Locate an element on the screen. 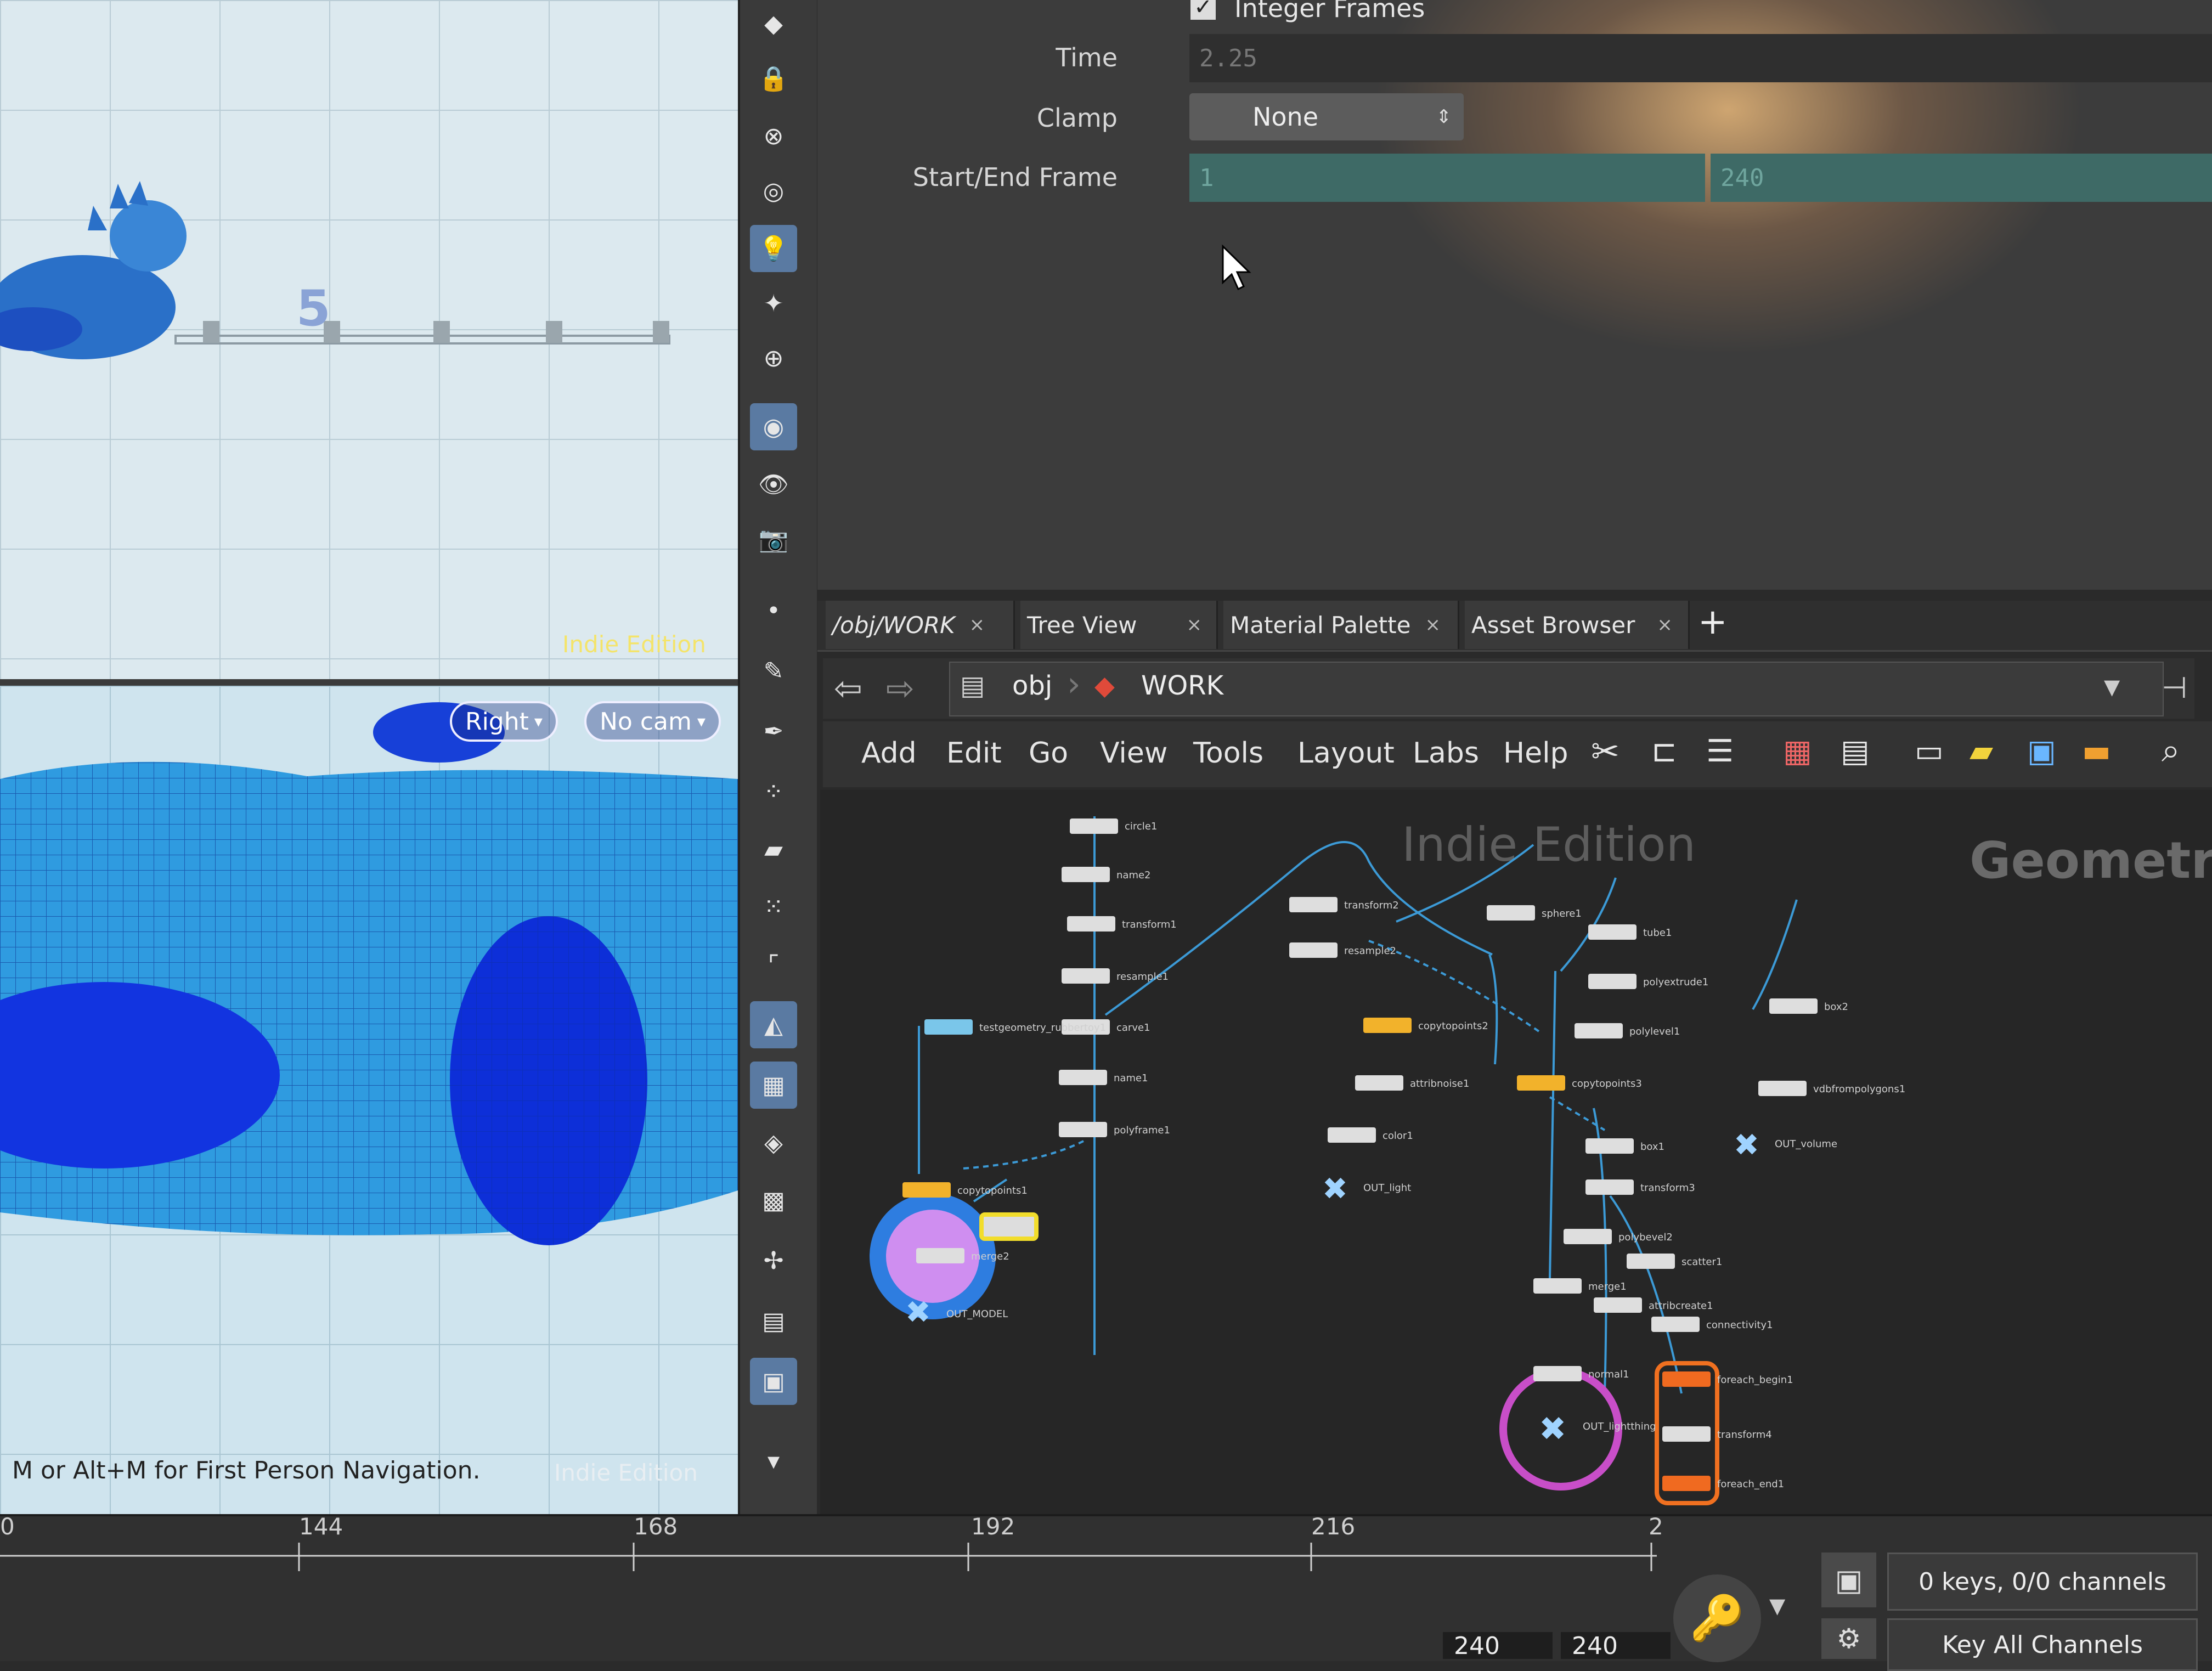 This screenshot has height=1671, width=2212. key-all-channels-button: Key All Channels is located at coordinates (2043, 1645).